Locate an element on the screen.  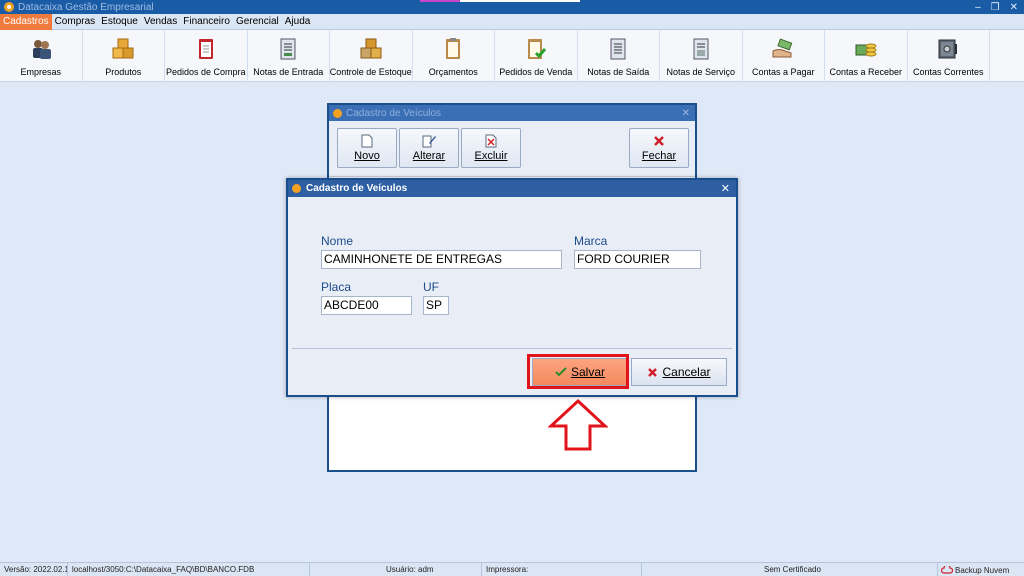
clipboard-icon is located at coordinates (453, 49).